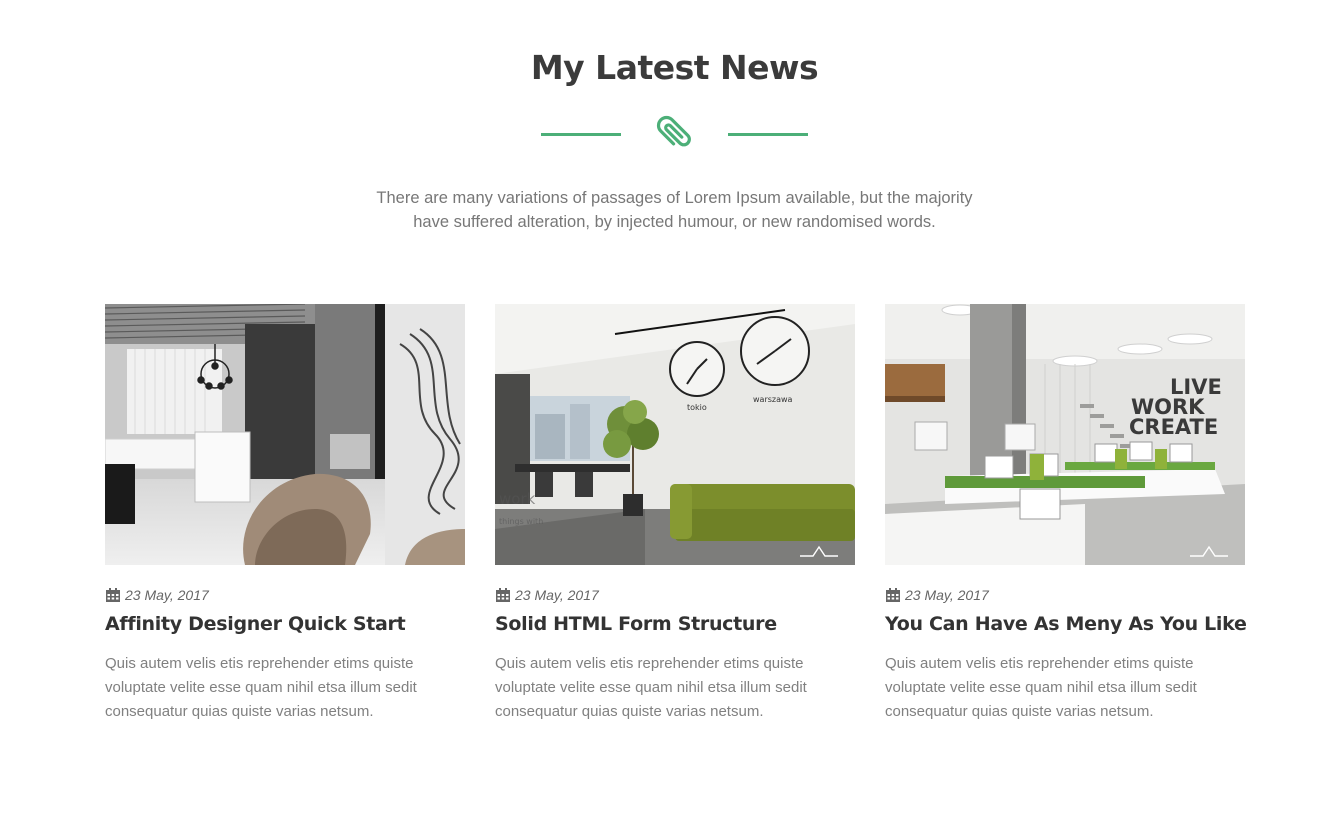 This screenshot has height=828, width=1341. What do you see at coordinates (773, 399) in the screenshot?
I see `clock-label-warszawa: warszawa` at bounding box center [773, 399].